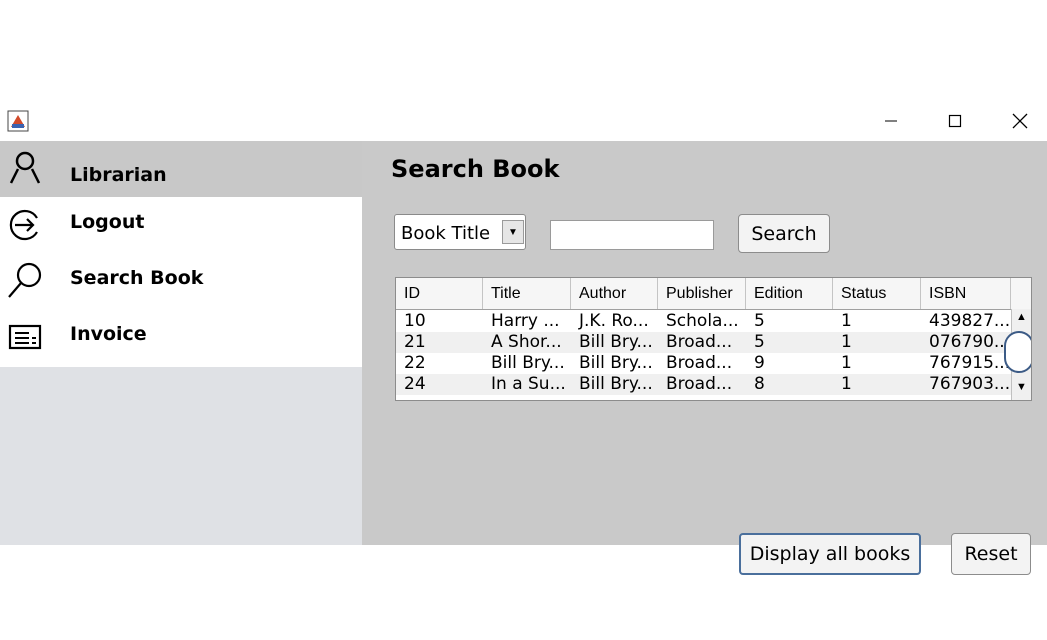 The height and width of the screenshot is (640, 1047). Describe the element at coordinates (1021, 317) in the screenshot. I see `scroll-up-arrow-icon: ▲` at that location.